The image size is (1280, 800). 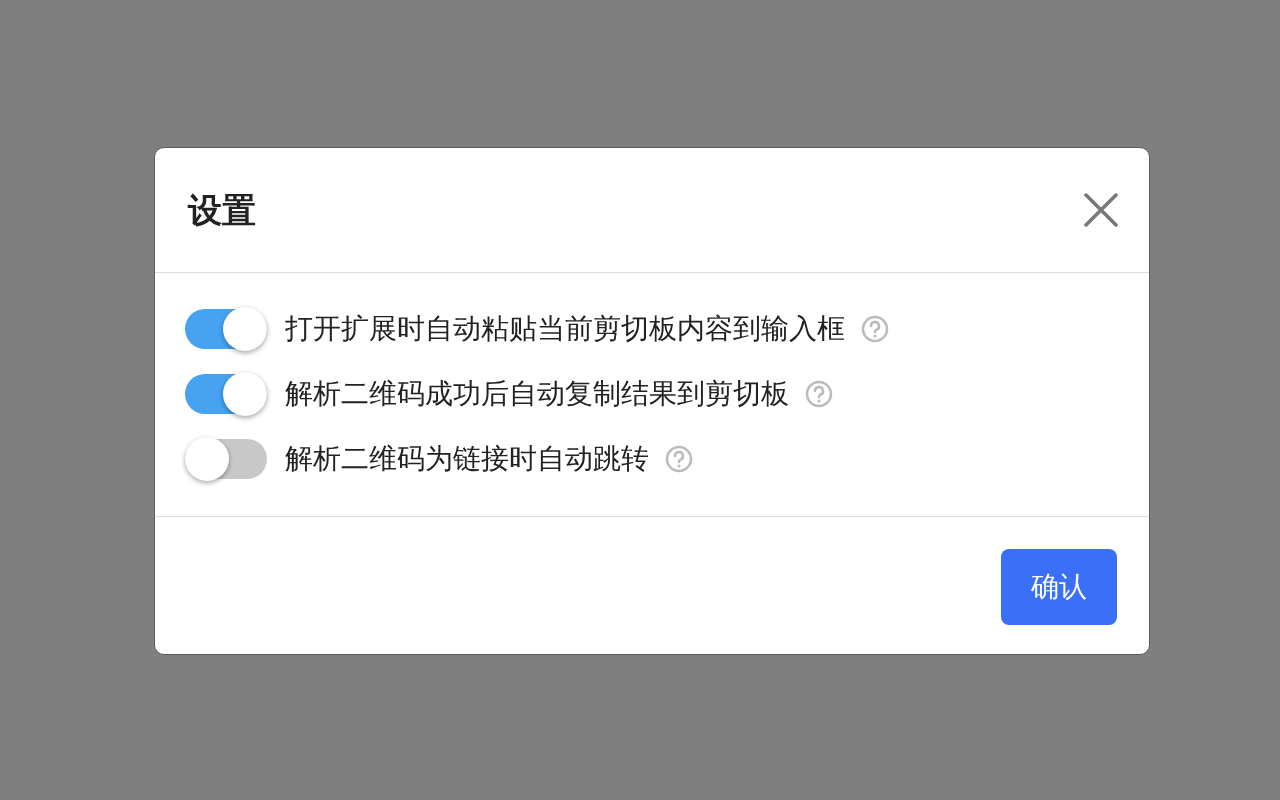 What do you see at coordinates (537, 394) in the screenshot?
I see `option-label: 解析二维码成功后自动复制结果到剪切板` at bounding box center [537, 394].